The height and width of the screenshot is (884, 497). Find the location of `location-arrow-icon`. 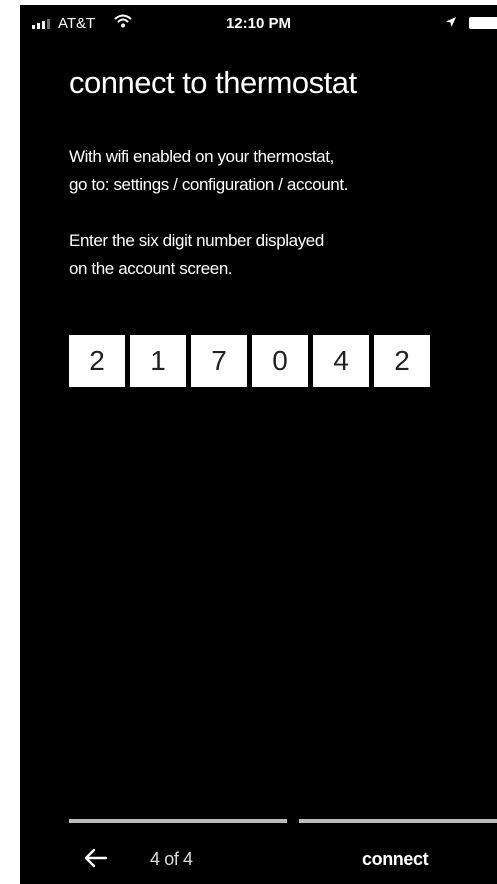

location-arrow-icon is located at coordinates (451, 23).